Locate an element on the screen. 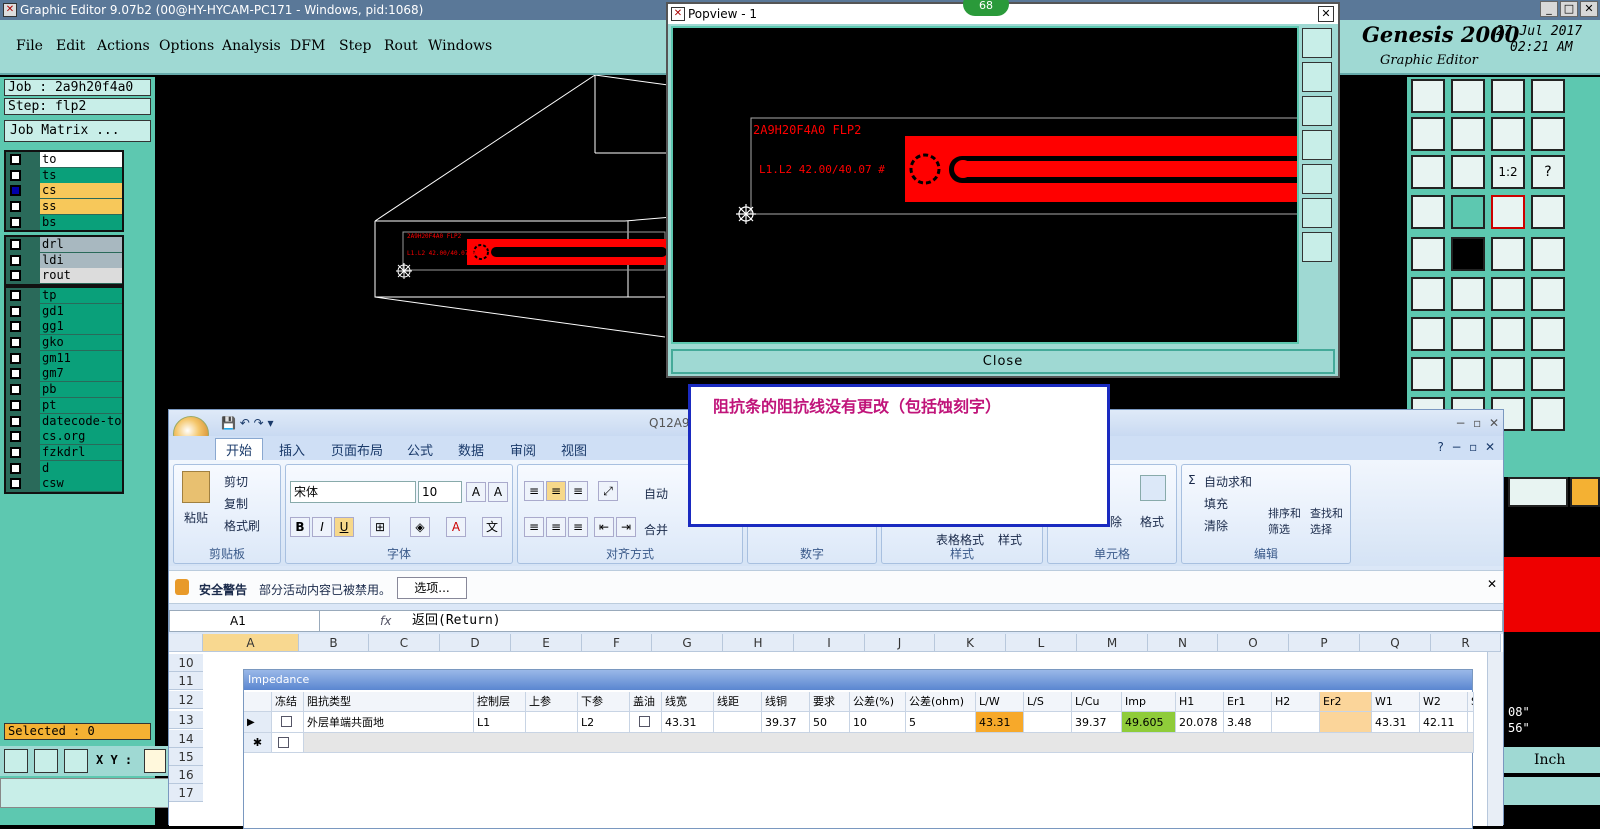 This screenshot has width=1600, height=829. wrap-text-button: 自动 is located at coordinates (656, 493).